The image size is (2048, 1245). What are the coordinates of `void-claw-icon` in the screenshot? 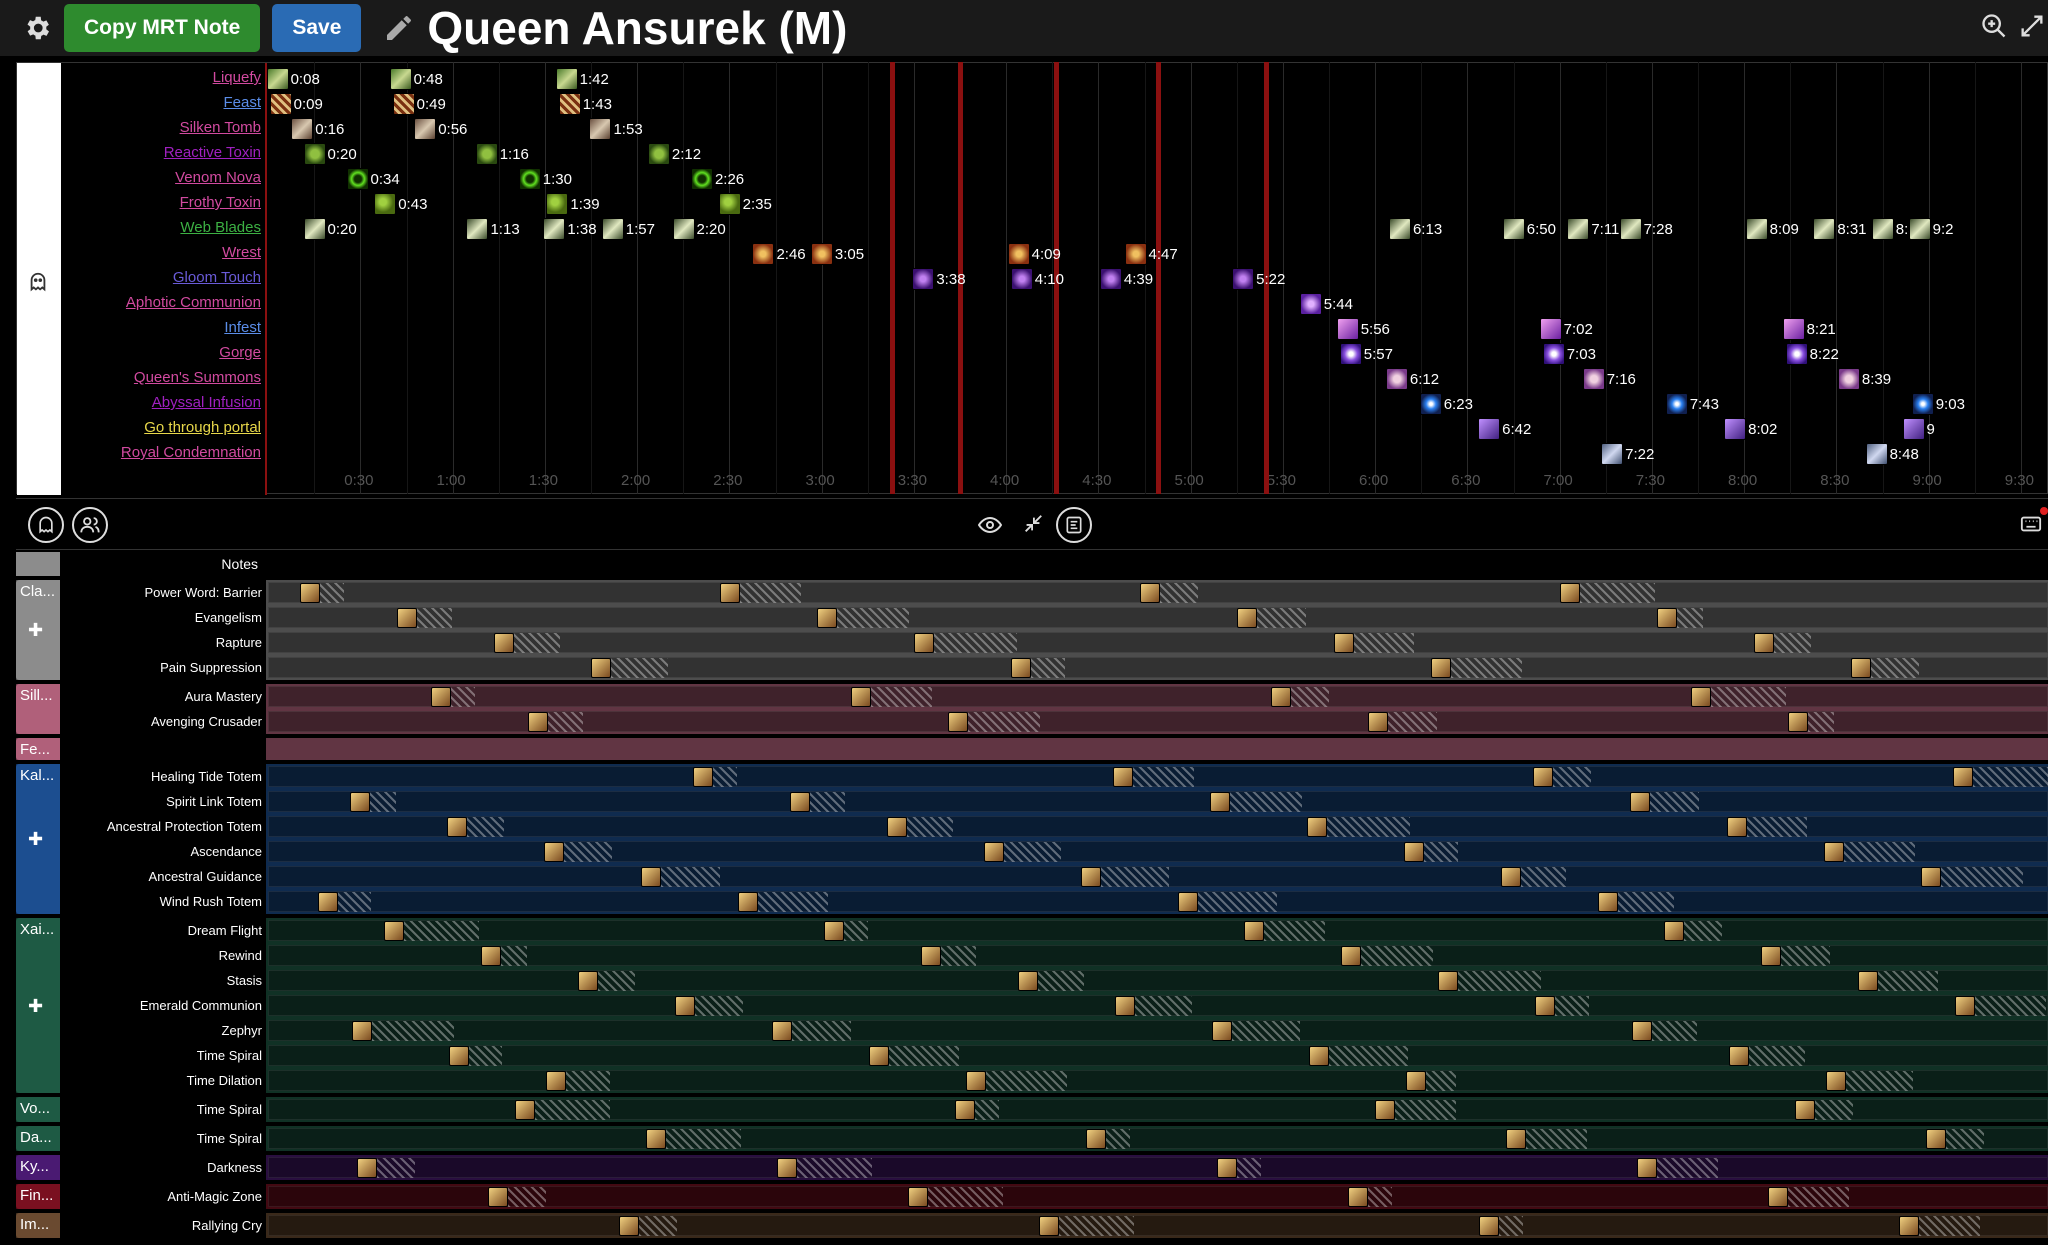 It's located at (1489, 429).